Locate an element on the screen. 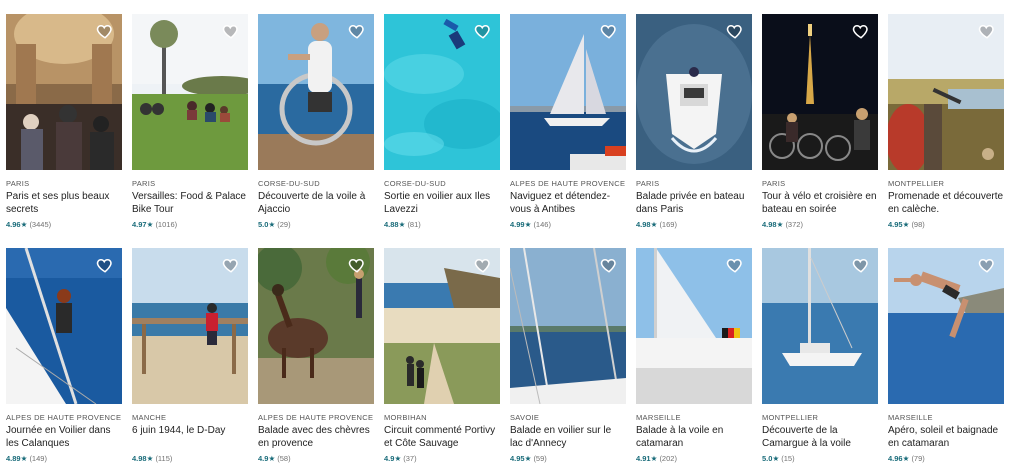 The image size is (1024, 473). experience-title: Circuit commenté Portivy et Côte Sauvage is located at coordinates (442, 437).